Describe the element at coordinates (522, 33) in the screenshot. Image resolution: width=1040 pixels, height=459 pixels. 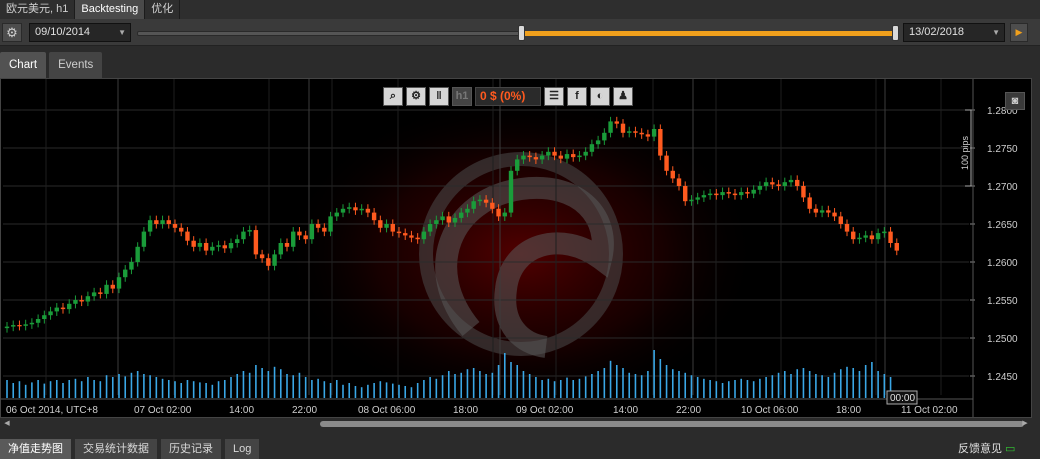
I see `range-start-handle` at that location.